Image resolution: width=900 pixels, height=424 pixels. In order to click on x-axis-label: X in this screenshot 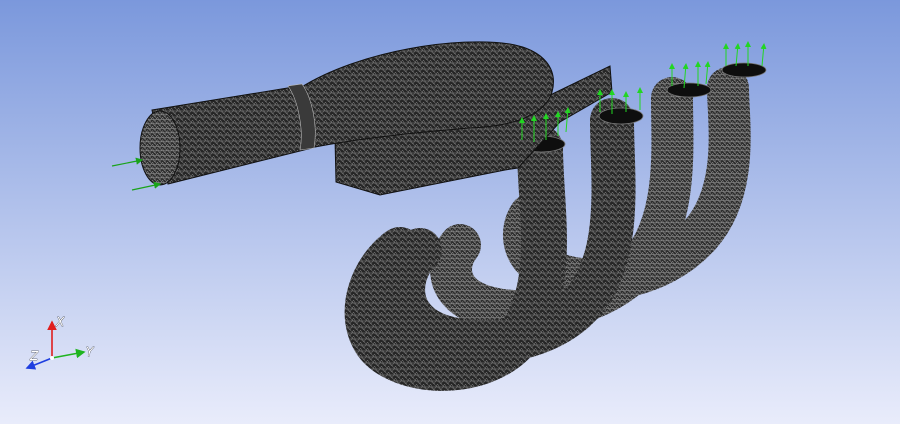, I will do `click(60, 322)`.